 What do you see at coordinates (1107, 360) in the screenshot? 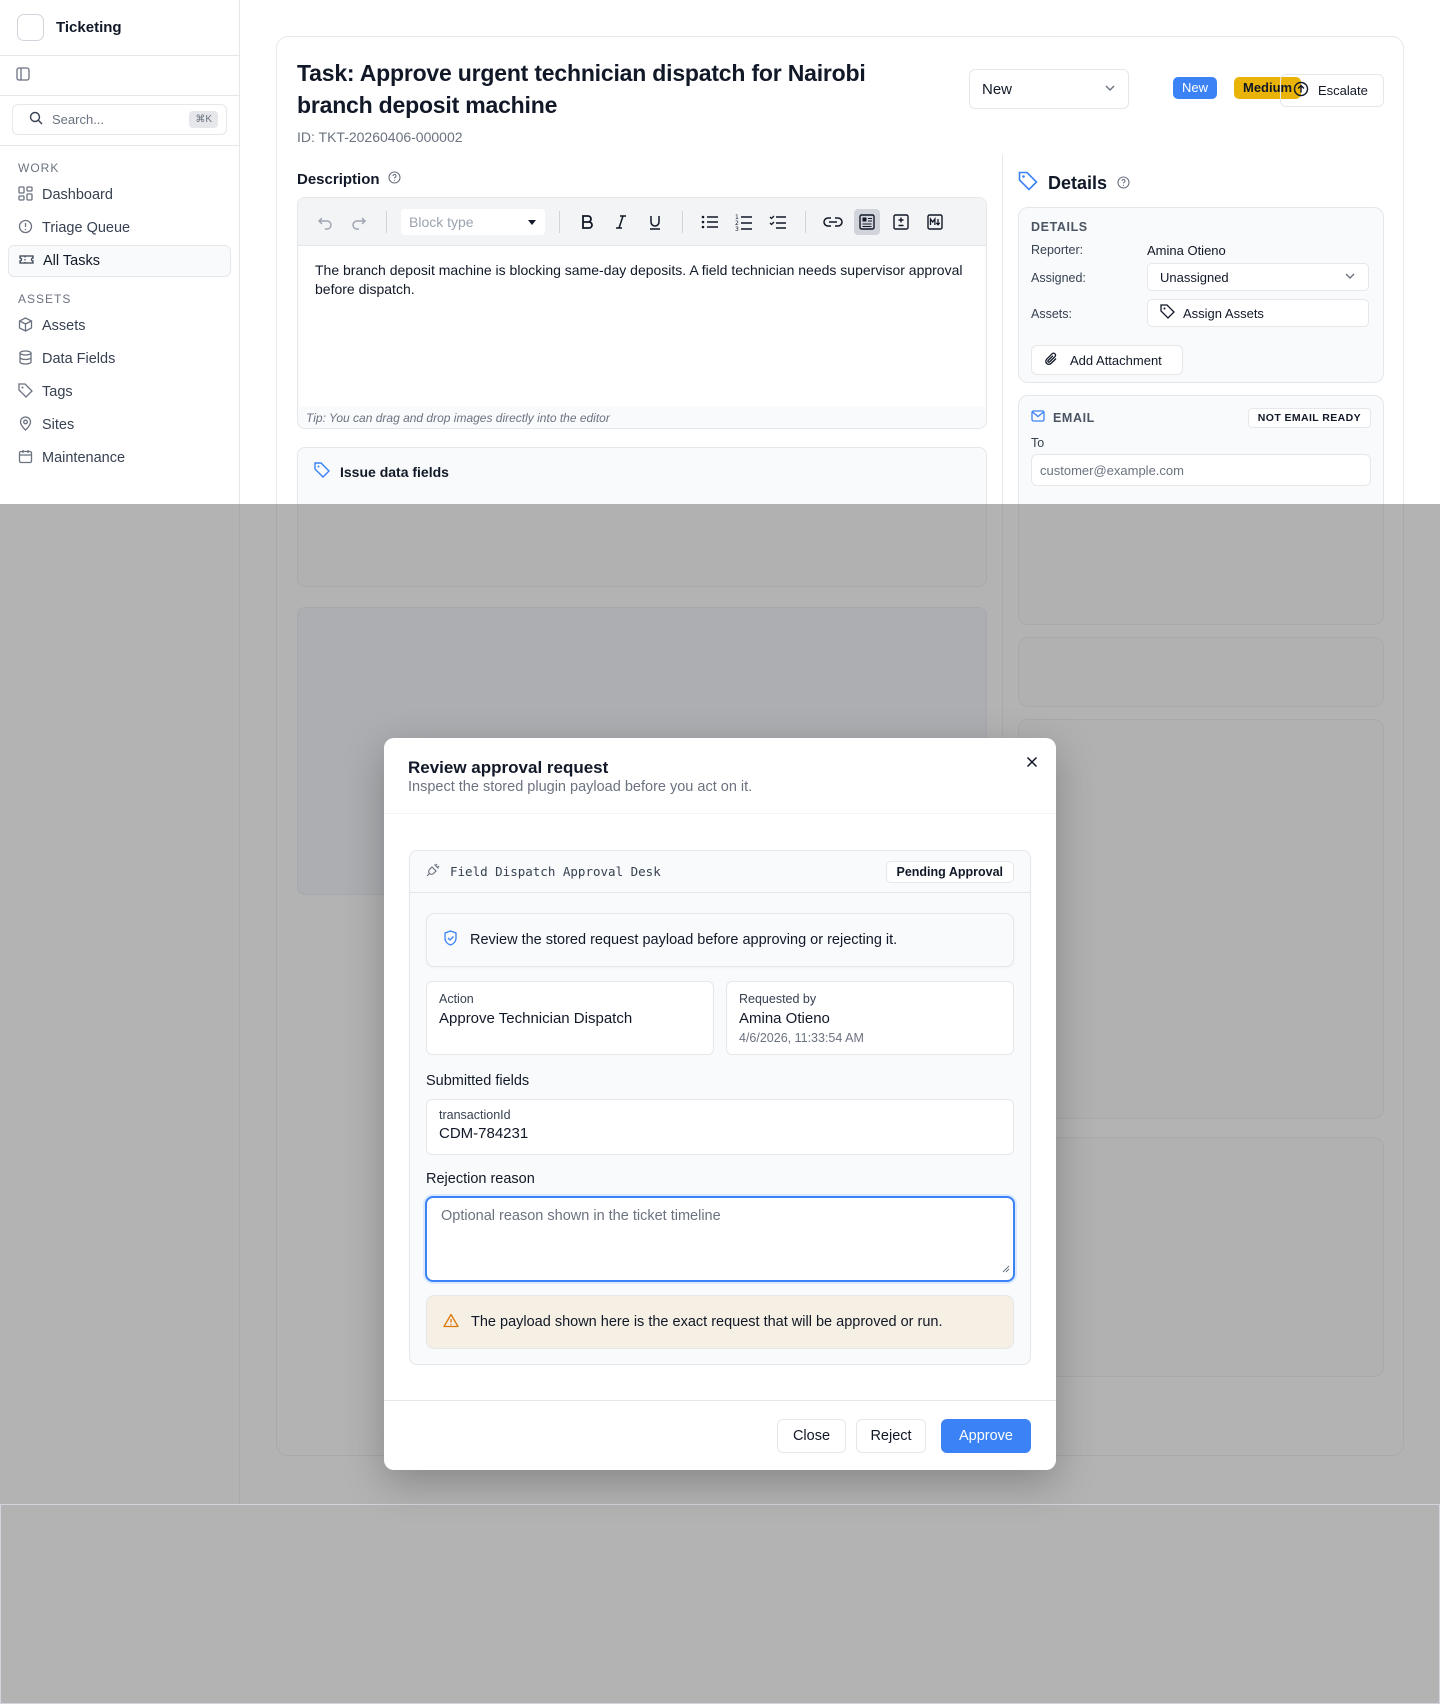
I see `add-attachment-button: Add Attachment` at bounding box center [1107, 360].